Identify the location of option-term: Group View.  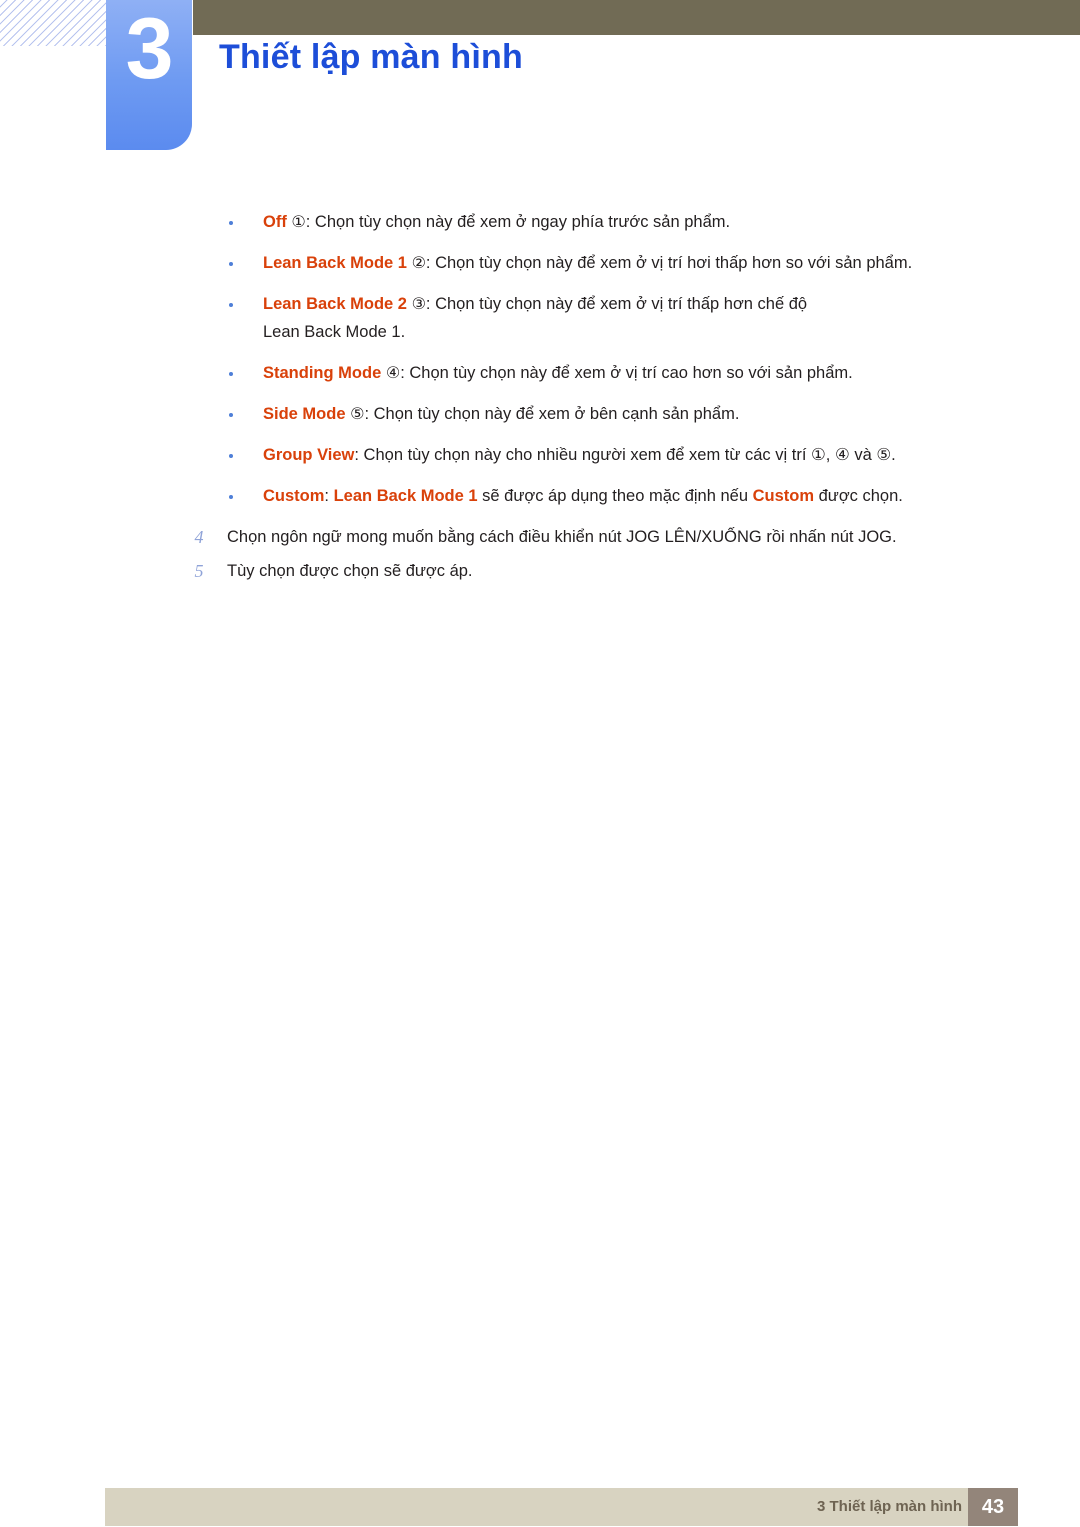
(309, 455).